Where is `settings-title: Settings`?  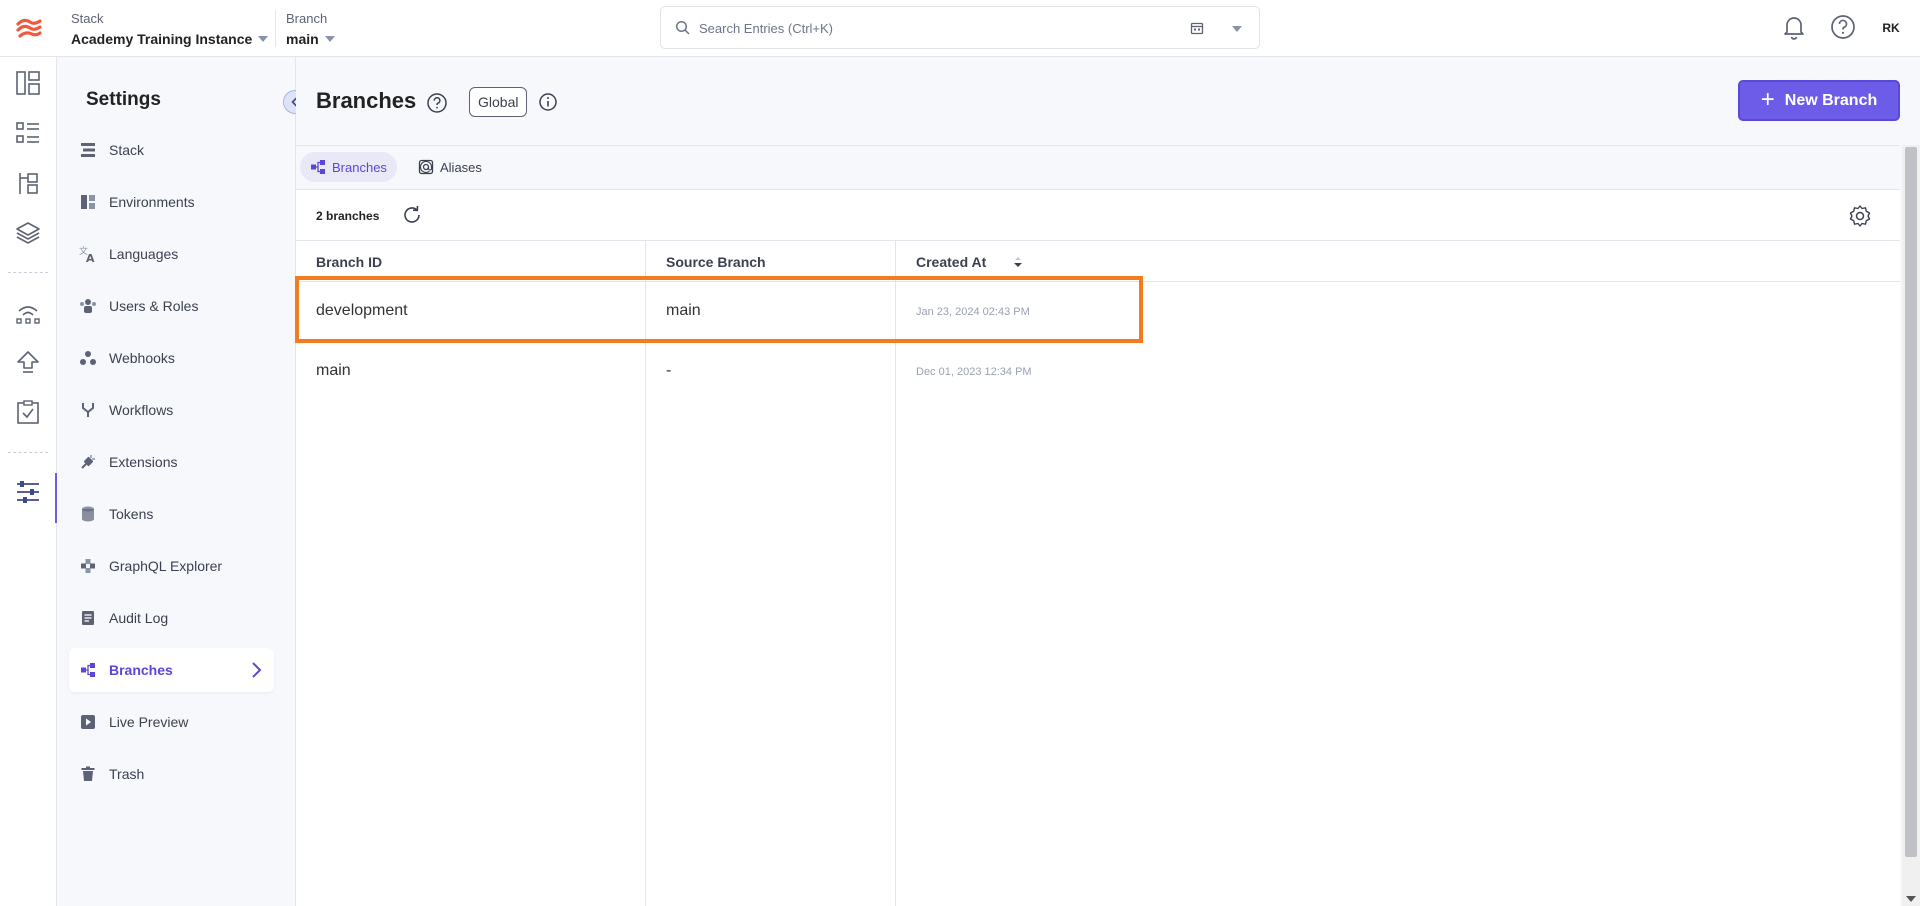
settings-title: Settings is located at coordinates (123, 99).